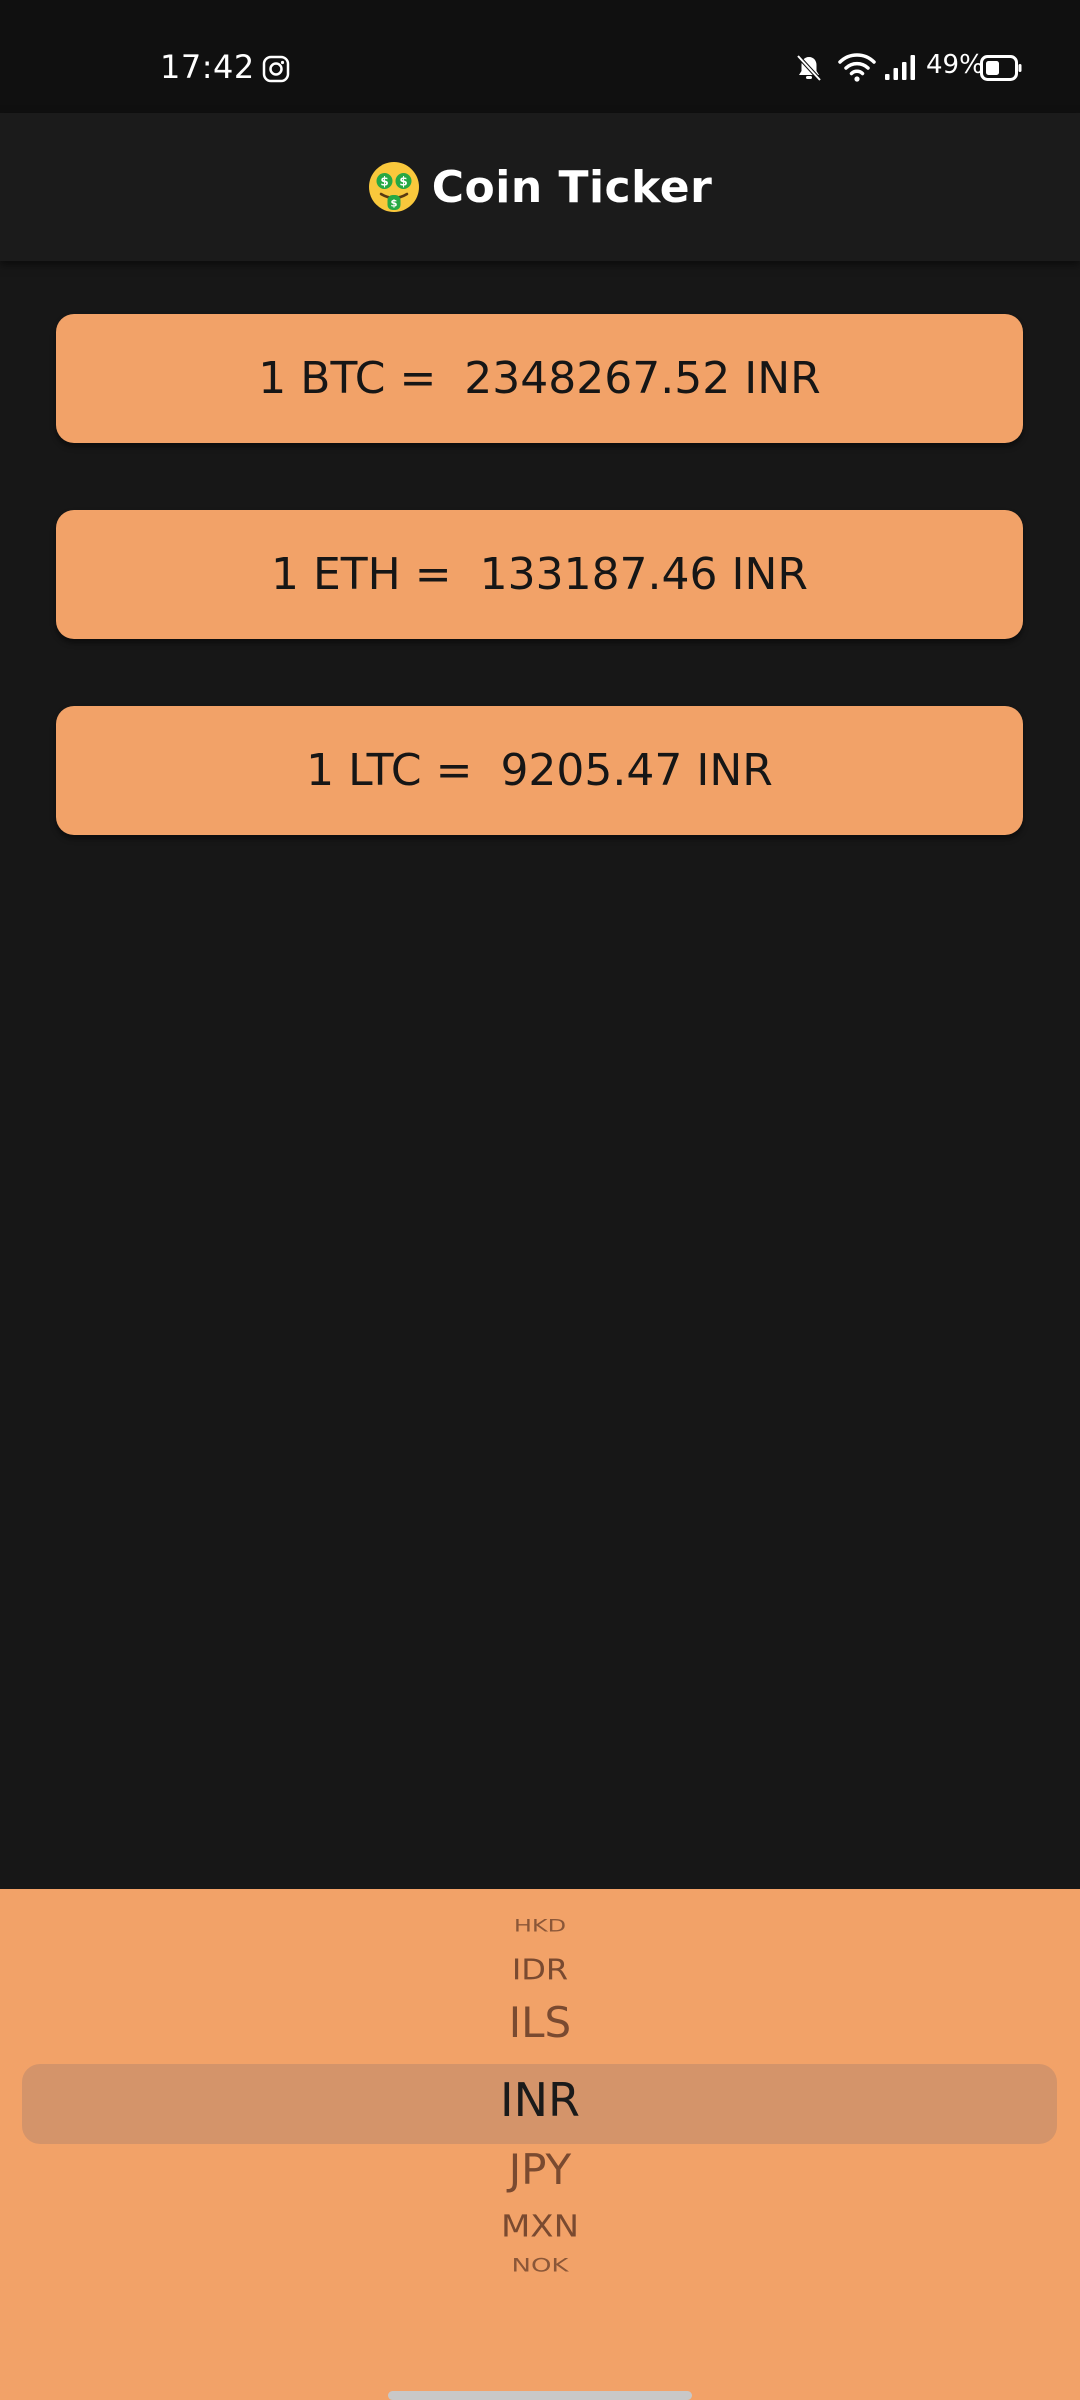 The image size is (1080, 2400). What do you see at coordinates (207, 67) in the screenshot?
I see `status-time: 17:42` at bounding box center [207, 67].